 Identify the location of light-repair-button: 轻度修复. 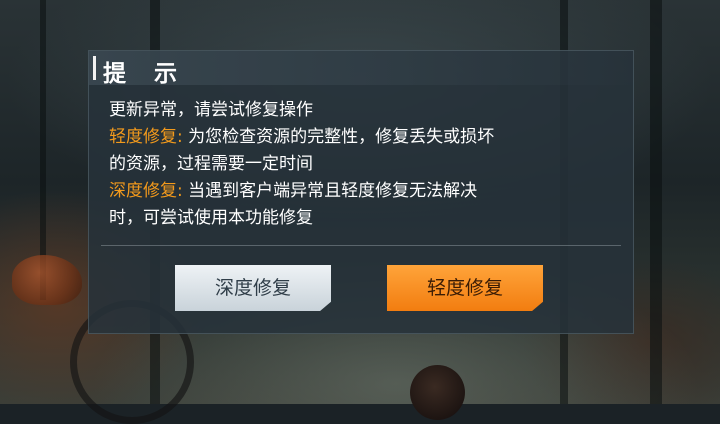
(465, 288).